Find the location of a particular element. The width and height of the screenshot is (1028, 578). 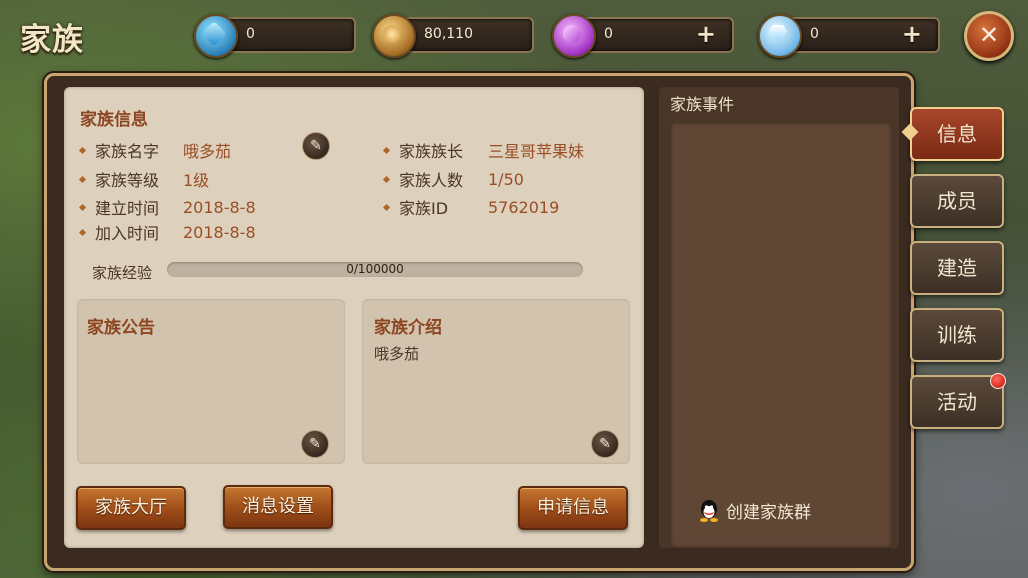

family-members-label: 家族人数 is located at coordinates (431, 180).